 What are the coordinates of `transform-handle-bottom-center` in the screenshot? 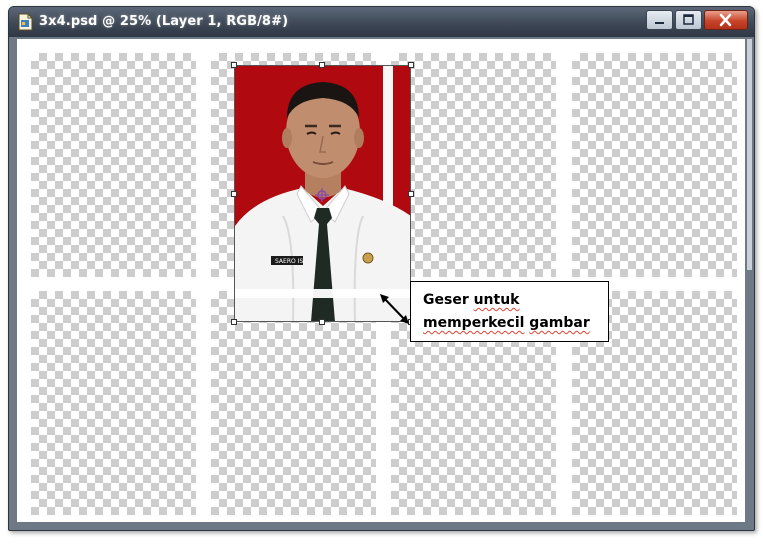 It's located at (322, 322).